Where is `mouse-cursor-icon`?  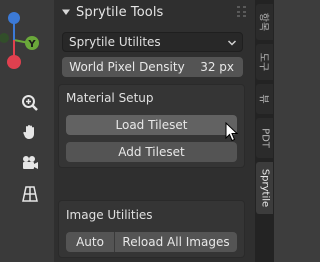
mouse-cursor-icon is located at coordinates (232, 132).